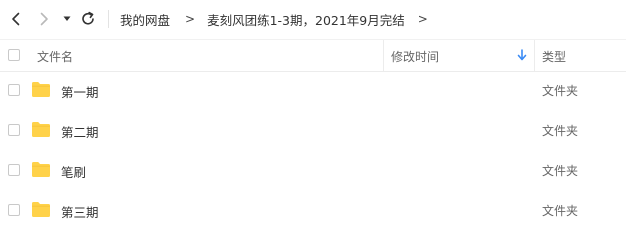 This screenshot has width=626, height=240. What do you see at coordinates (313, 55) in the screenshot?
I see `file-list-header: 文件名 修改时间 类型` at bounding box center [313, 55].